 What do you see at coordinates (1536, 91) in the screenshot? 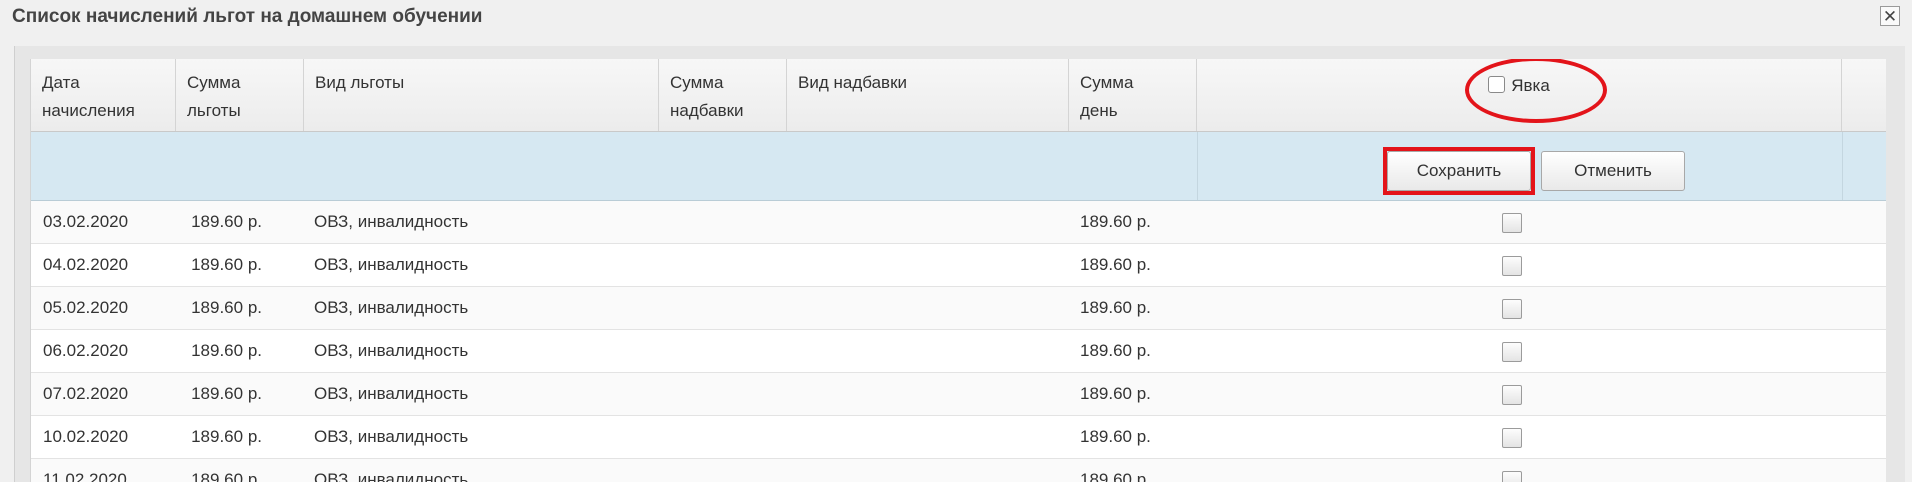
I see `annotation-circle` at bounding box center [1536, 91].